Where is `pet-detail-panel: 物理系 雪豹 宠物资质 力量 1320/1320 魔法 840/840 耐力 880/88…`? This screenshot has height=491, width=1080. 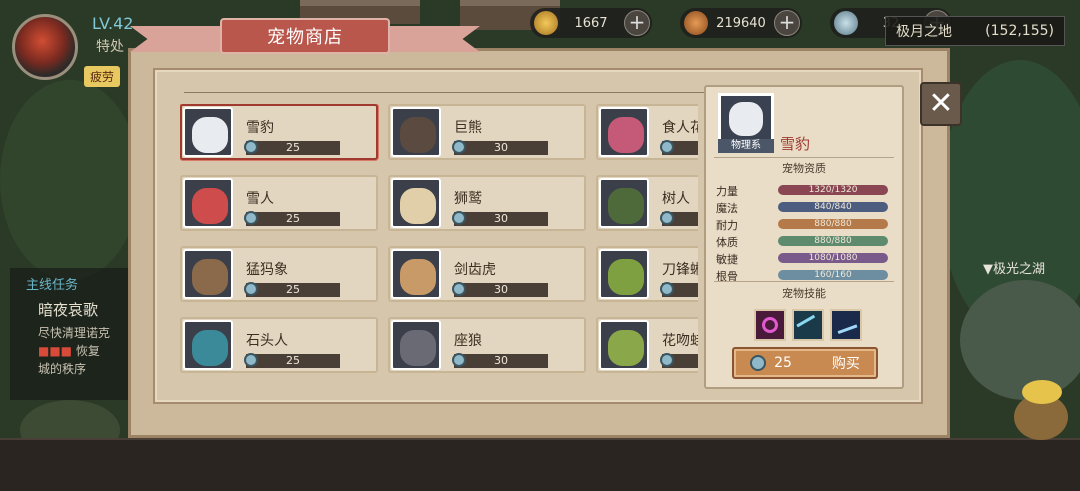
pet-detail-panel: 物理系 雪豹 宠物资质 力量 1320/1320 魔法 840/840 耐力 880/88… is located at coordinates (804, 237).